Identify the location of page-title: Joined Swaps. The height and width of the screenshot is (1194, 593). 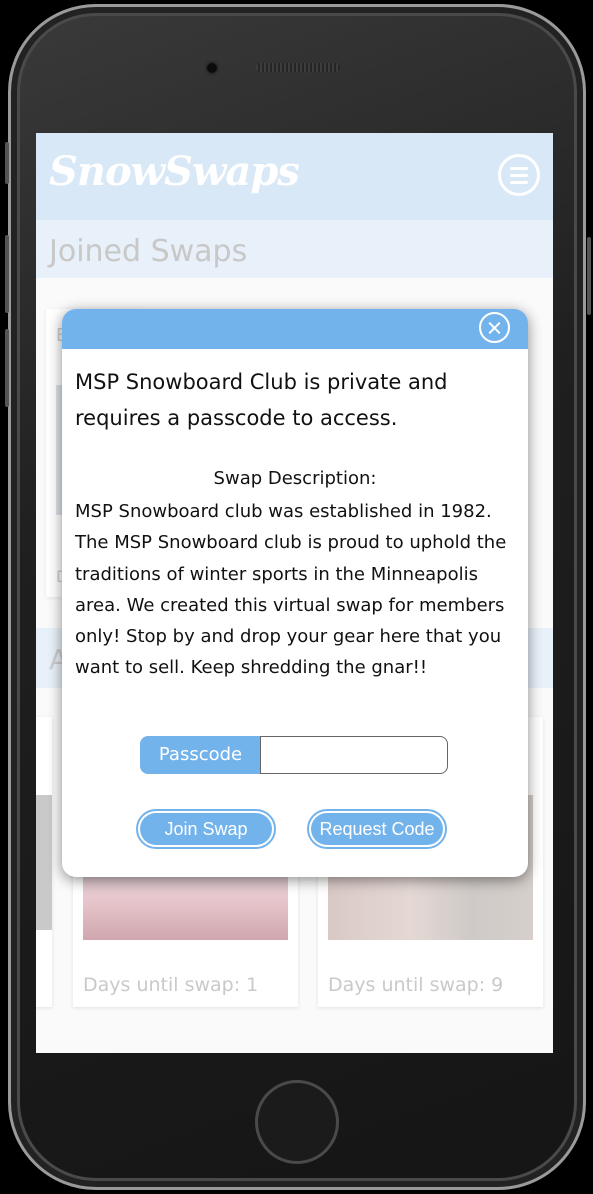
(148, 251).